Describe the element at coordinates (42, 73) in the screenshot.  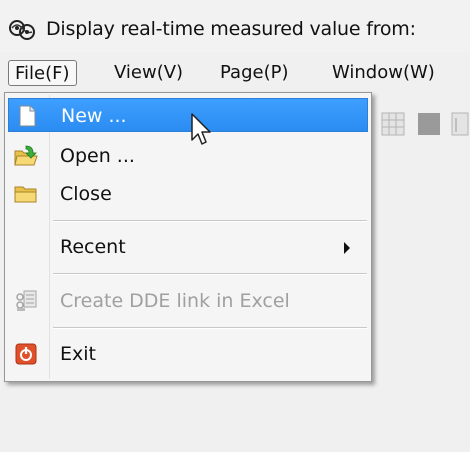
I see `menu-file: File(F)` at that location.